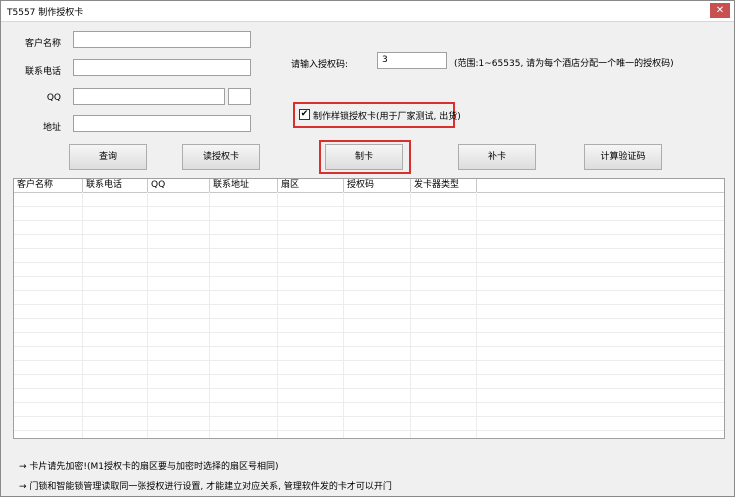  Describe the element at coordinates (45, 13) in the screenshot. I see `window-title: T5557 制作授权卡` at that location.